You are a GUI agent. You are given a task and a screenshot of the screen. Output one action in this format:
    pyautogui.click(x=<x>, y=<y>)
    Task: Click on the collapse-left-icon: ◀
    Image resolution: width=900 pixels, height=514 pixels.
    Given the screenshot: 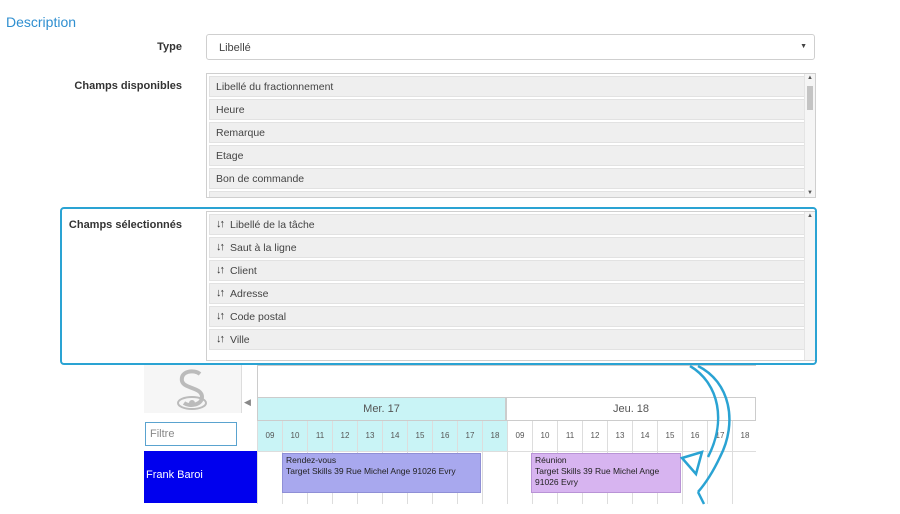 What is the action you would take?
    pyautogui.click(x=247, y=402)
    